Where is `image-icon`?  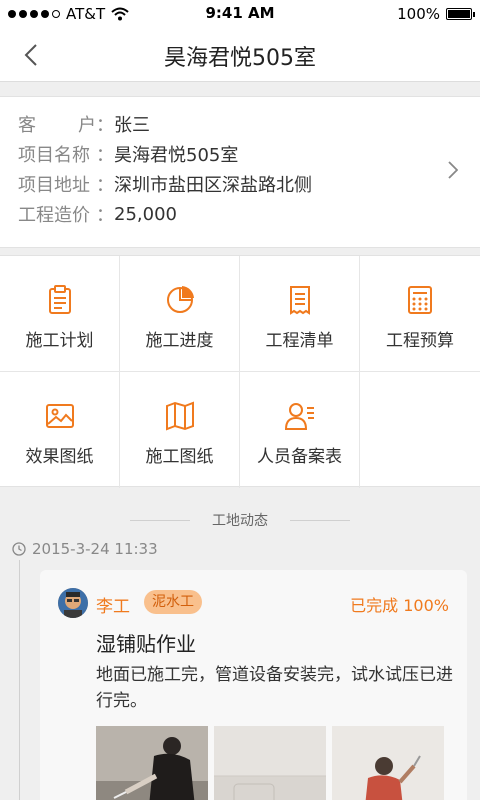
image-icon is located at coordinates (59, 416).